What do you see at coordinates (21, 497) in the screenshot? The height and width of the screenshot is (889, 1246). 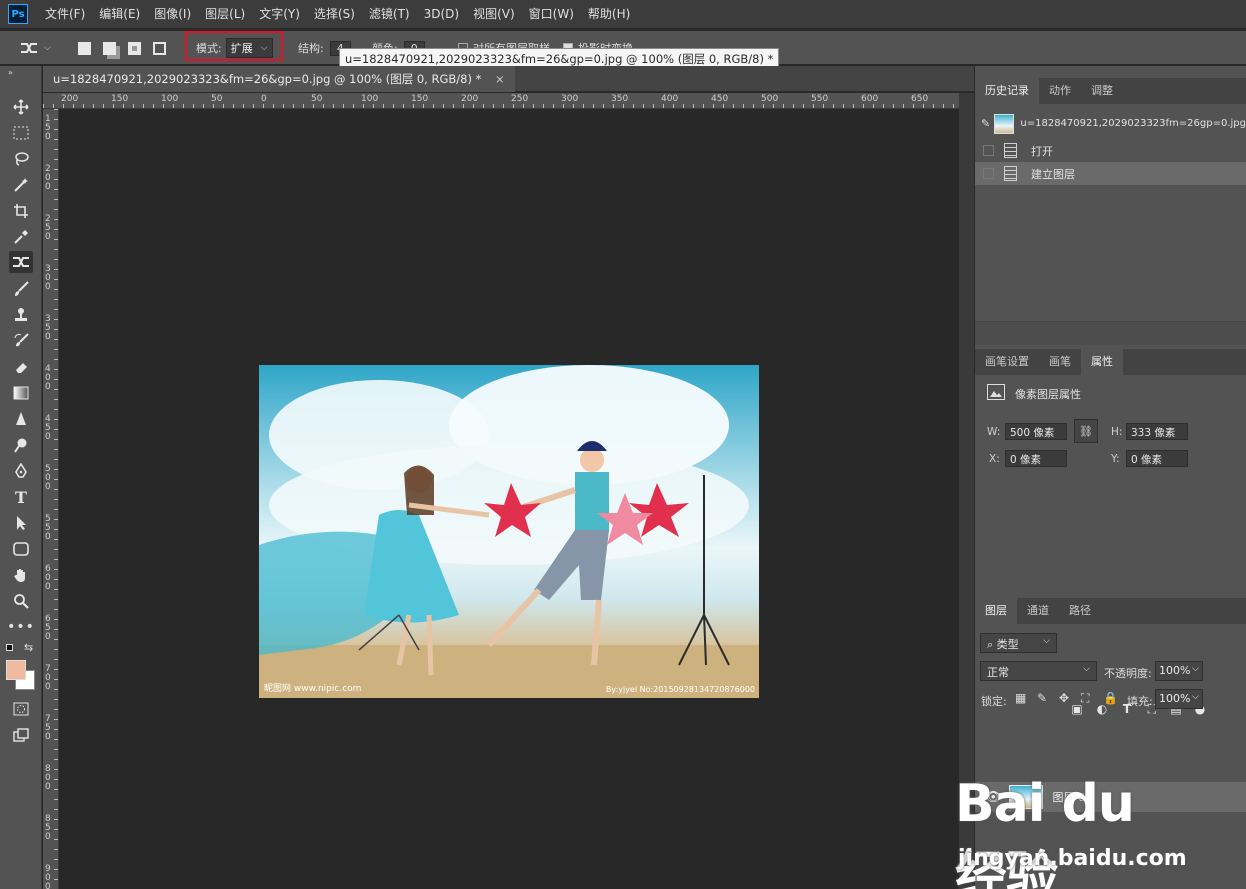 I see `type-tool-icon: T` at bounding box center [21, 497].